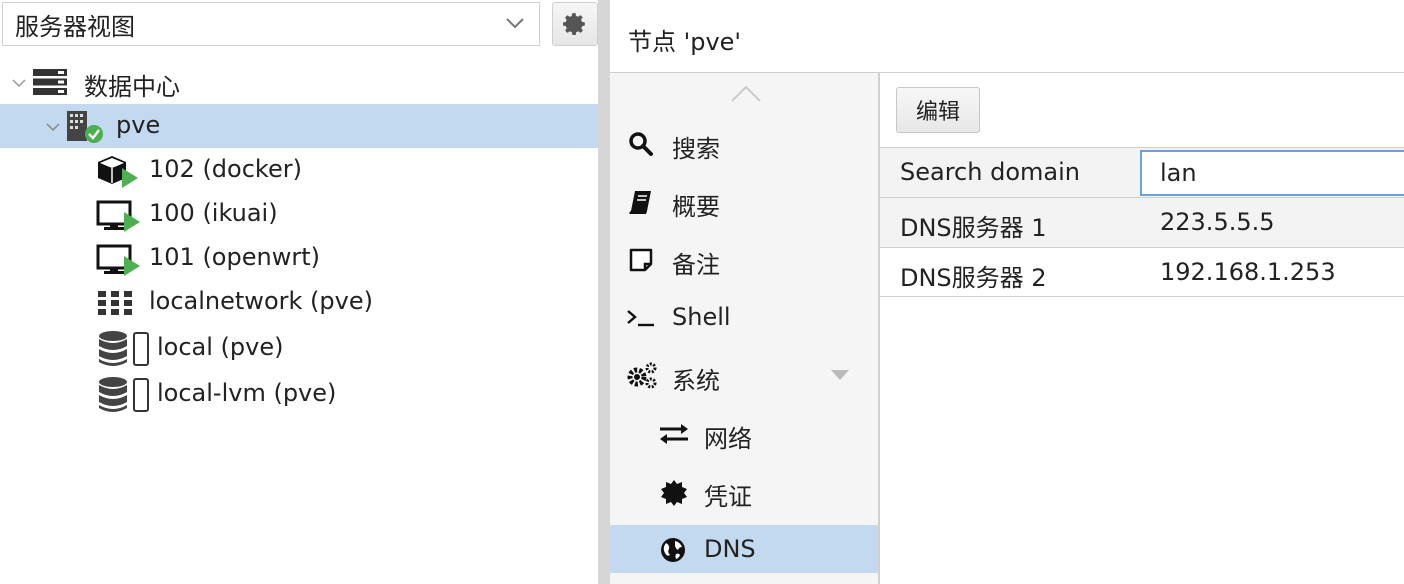 The image size is (1404, 584). Describe the element at coordinates (640, 202) in the screenshot. I see `book-icon` at that location.